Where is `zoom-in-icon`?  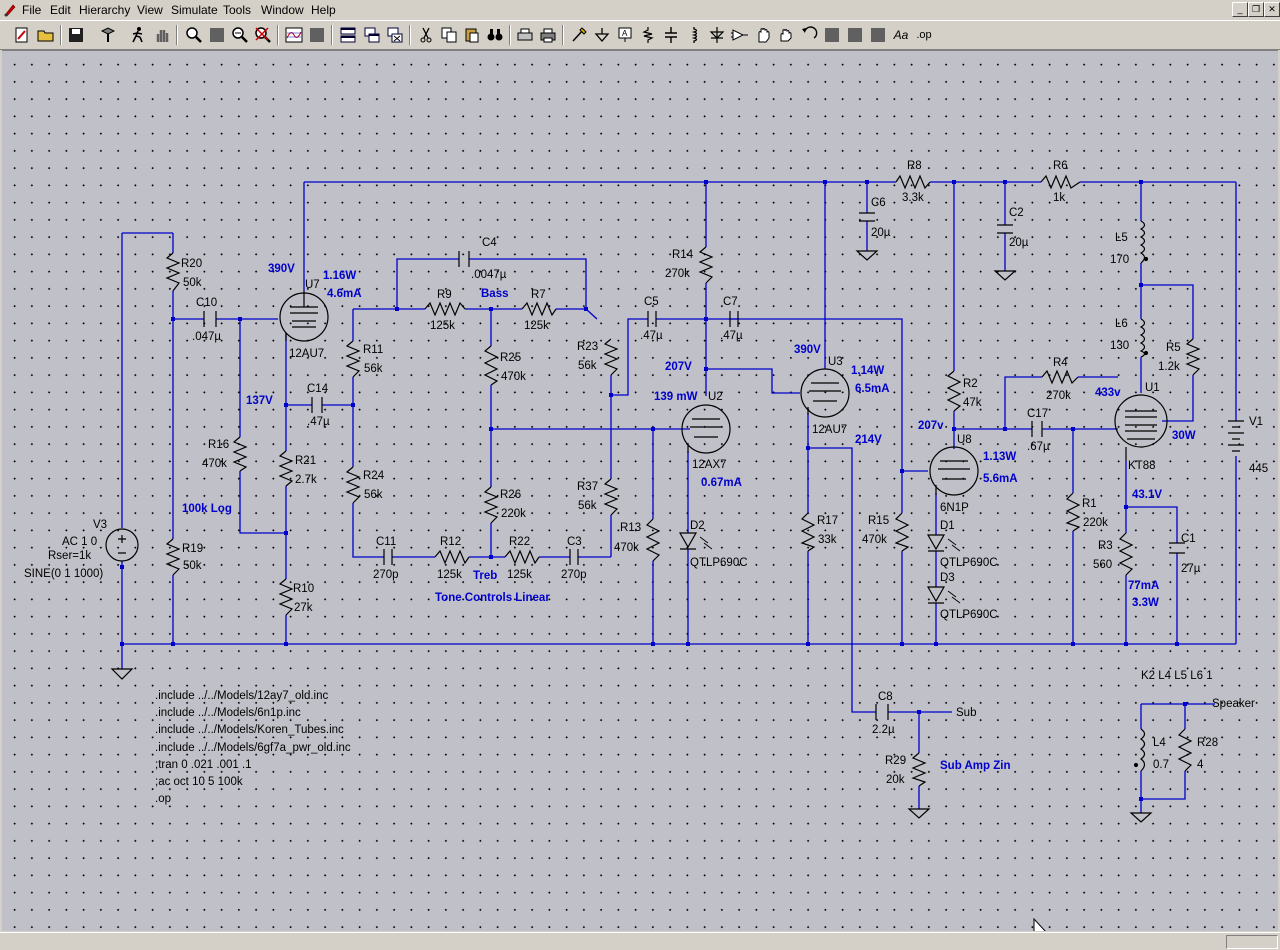
zoom-in-icon is located at coordinates (194, 35).